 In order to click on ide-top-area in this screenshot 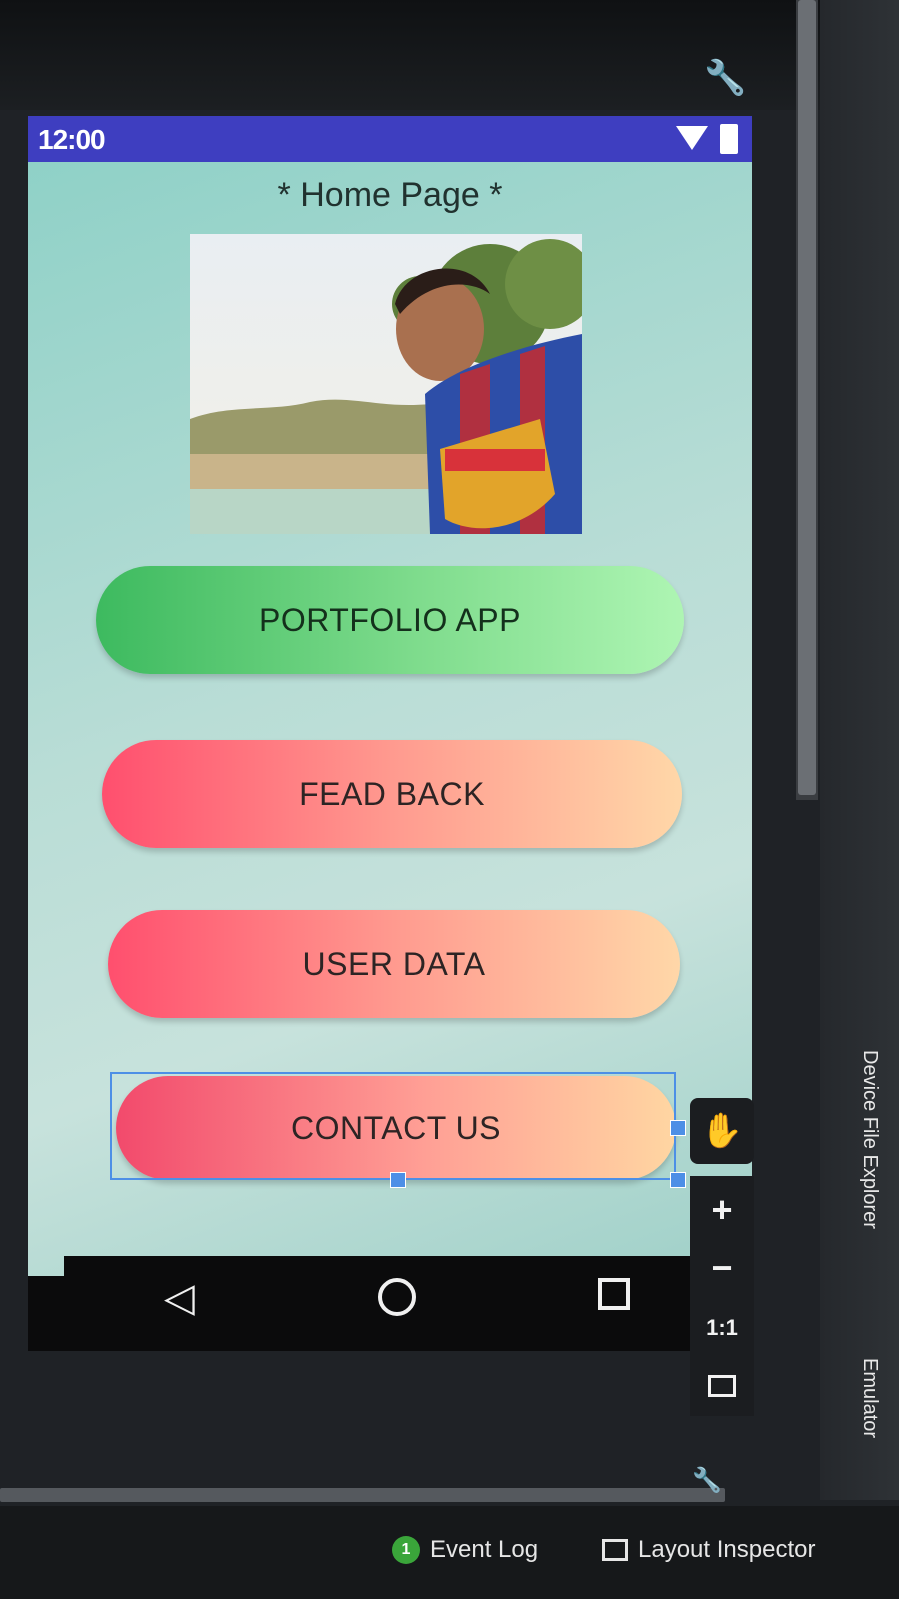, I will do `click(449, 55)`.